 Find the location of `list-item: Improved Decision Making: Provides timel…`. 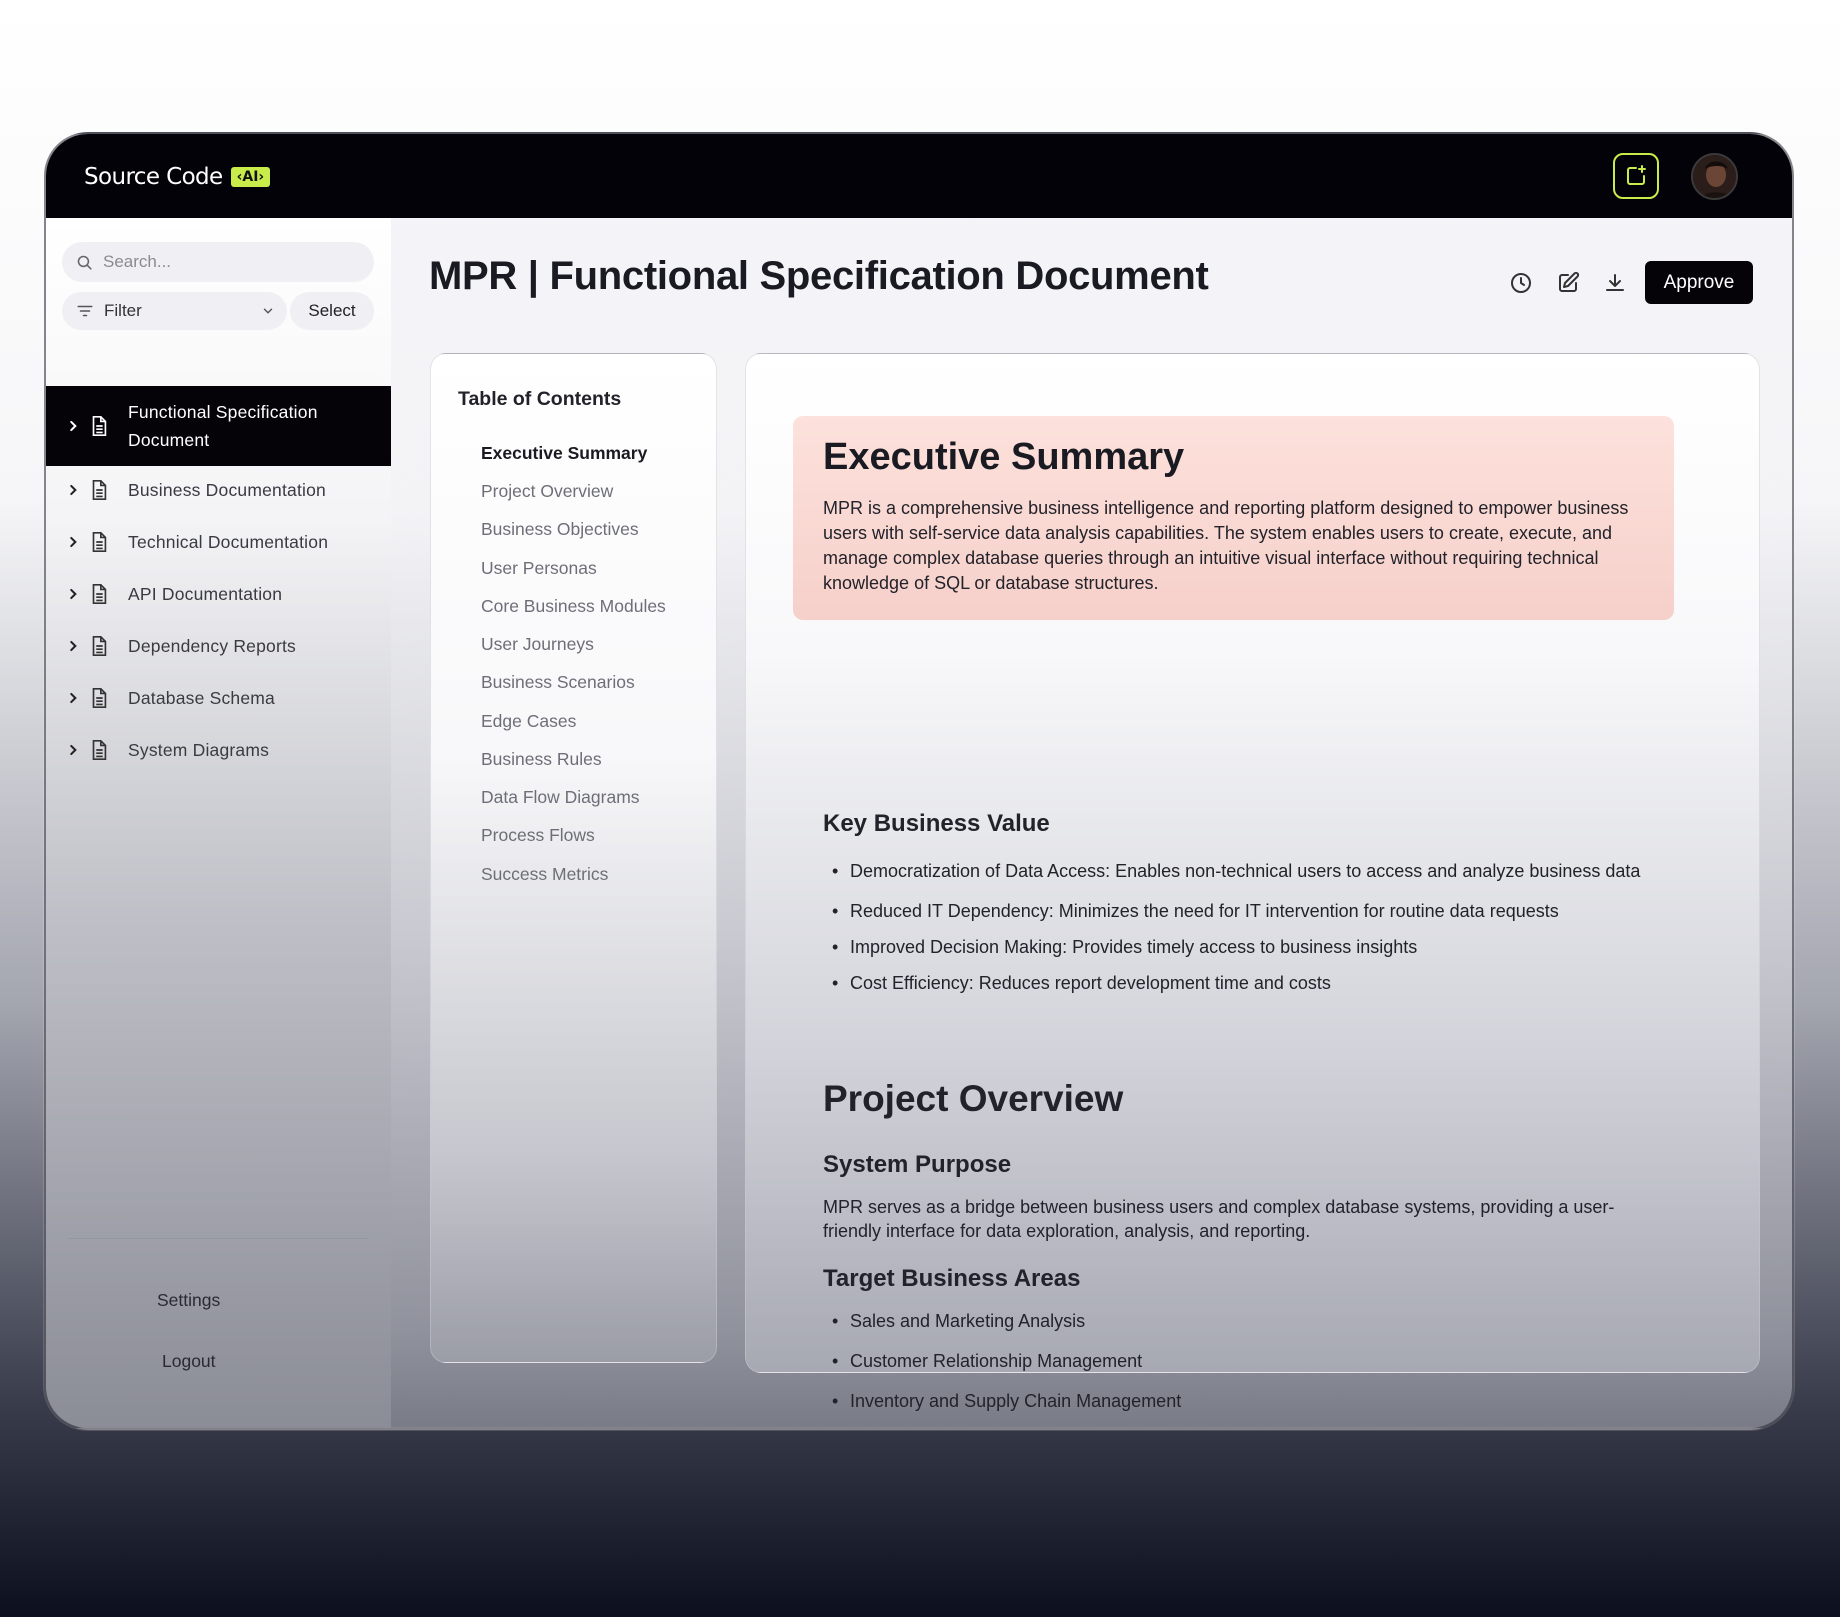

list-item: Improved Decision Making: Provides timel… is located at coordinates (1241, 947).